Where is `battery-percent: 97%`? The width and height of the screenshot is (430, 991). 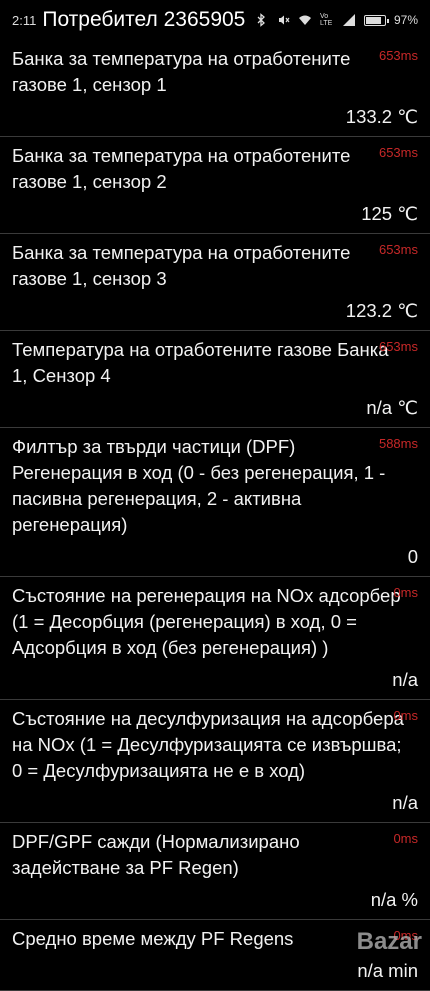 battery-percent: 97% is located at coordinates (405, 20).